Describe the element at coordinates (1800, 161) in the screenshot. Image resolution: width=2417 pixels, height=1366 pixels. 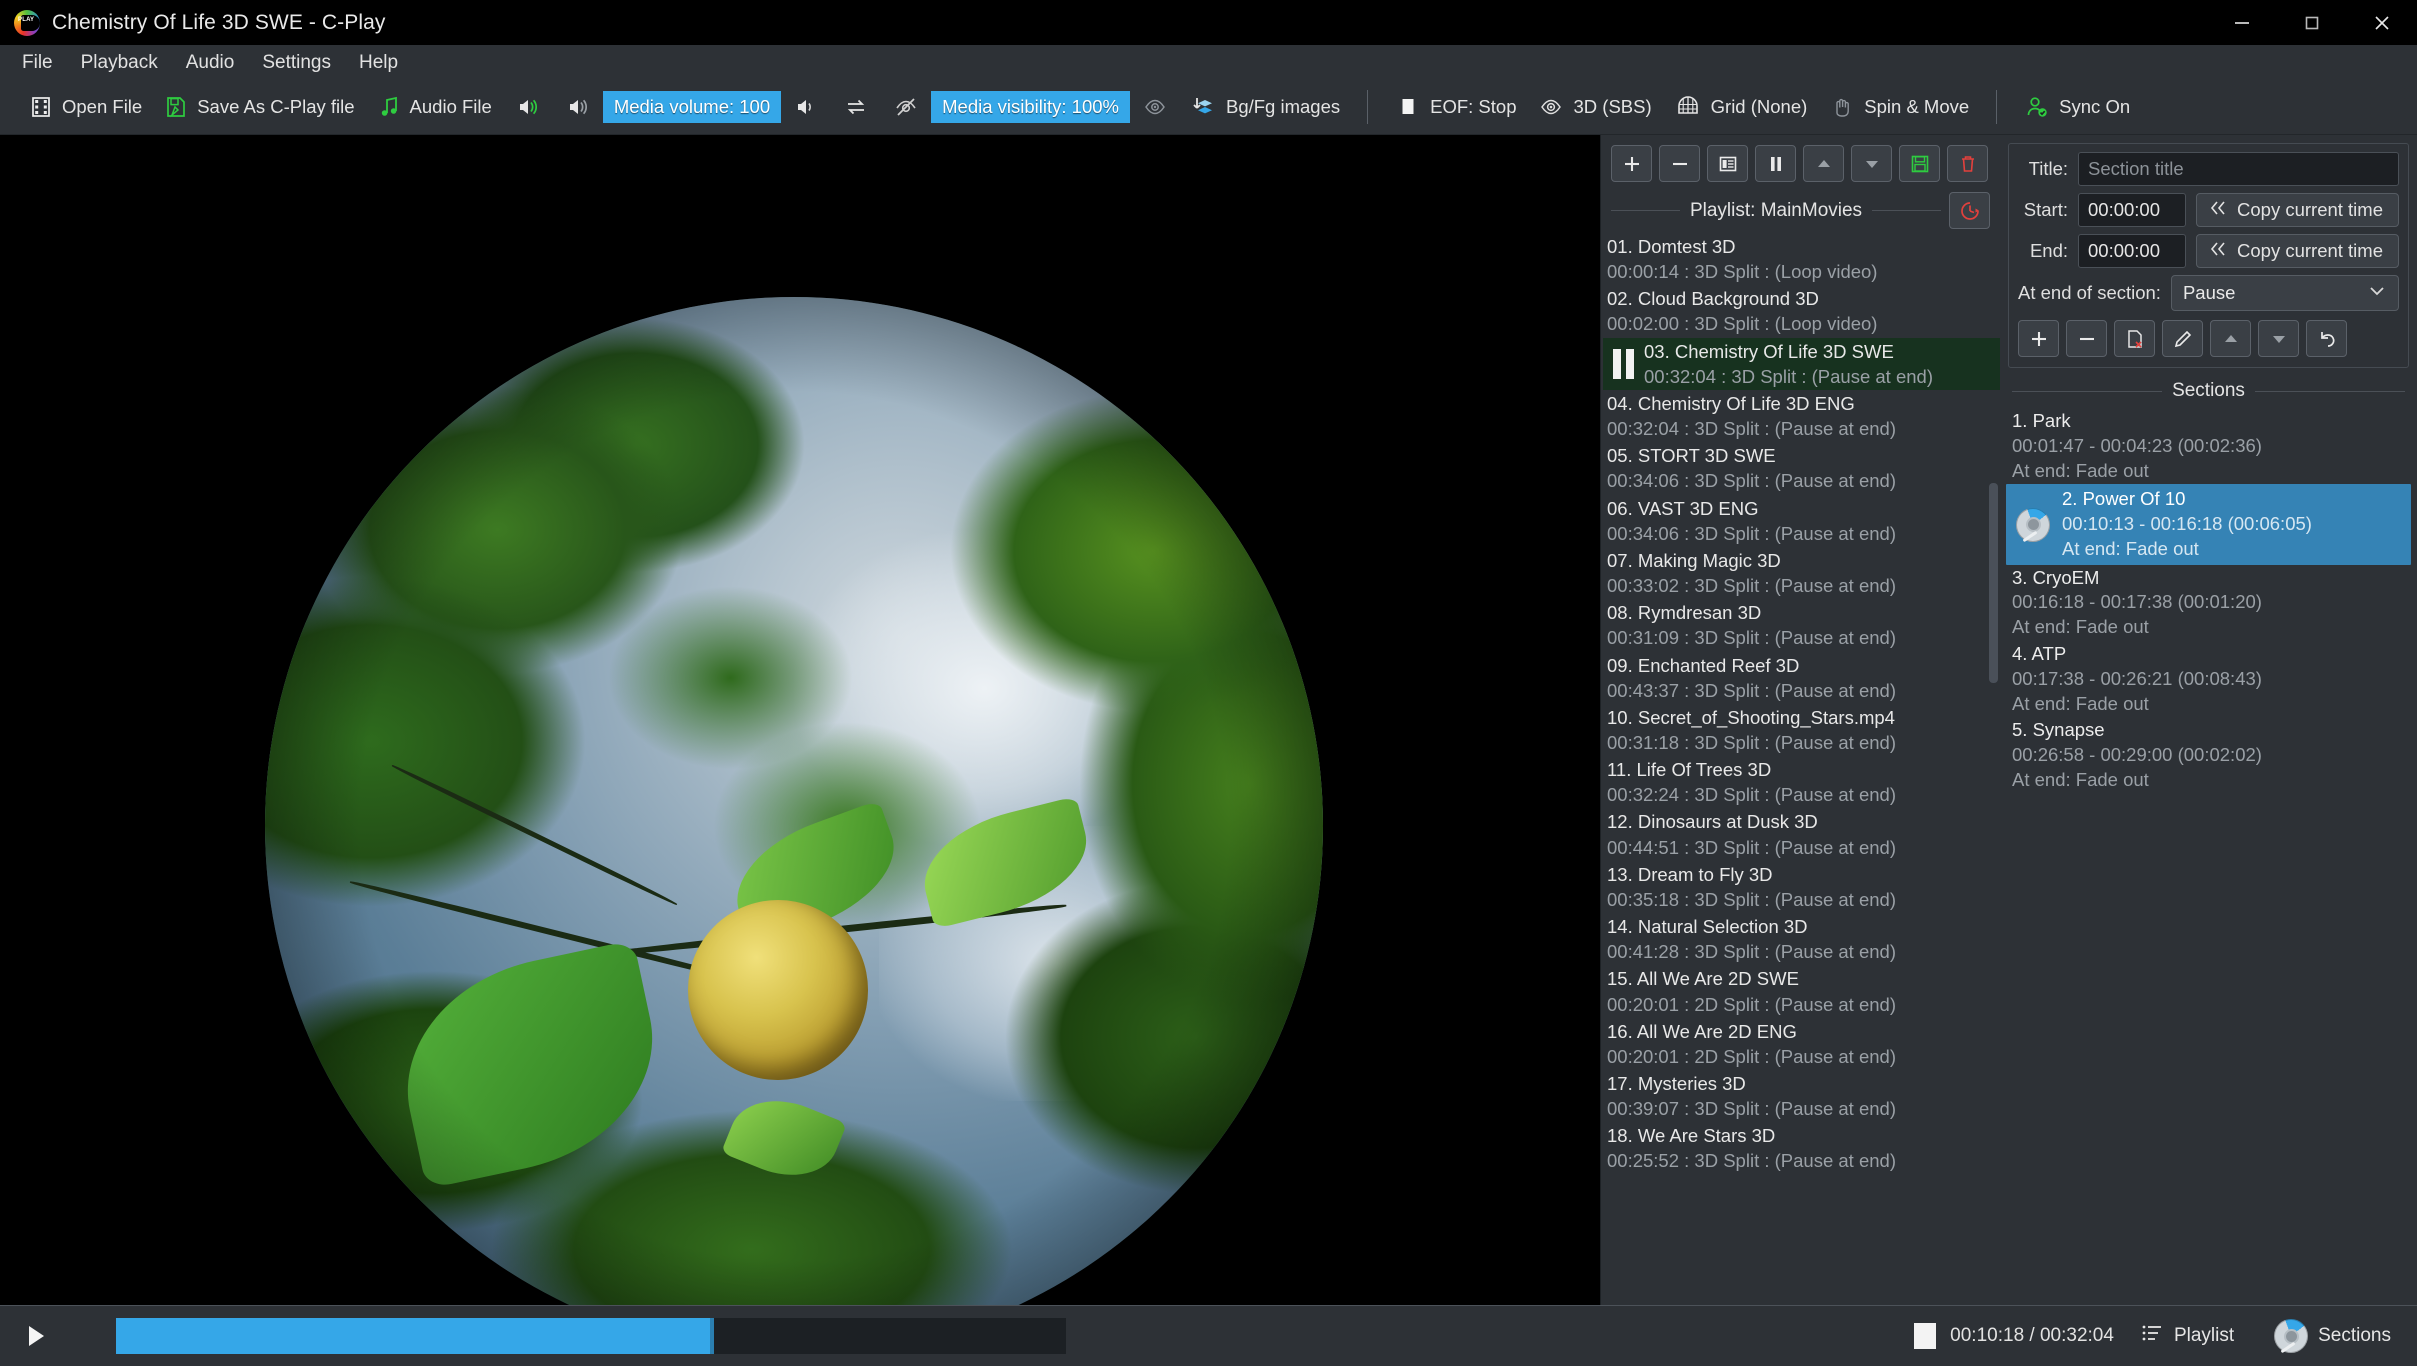
I see `playlist-toolbar` at that location.